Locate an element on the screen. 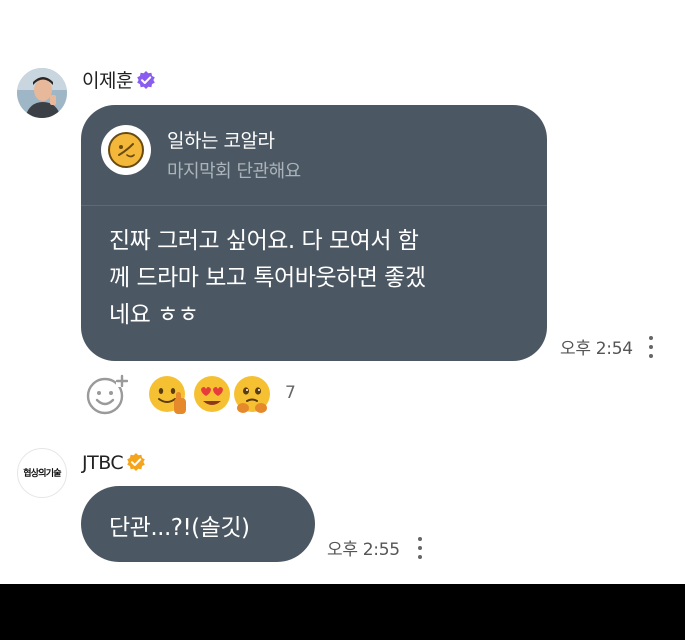  sender-name-row: 이제훈 is located at coordinates (119, 81).